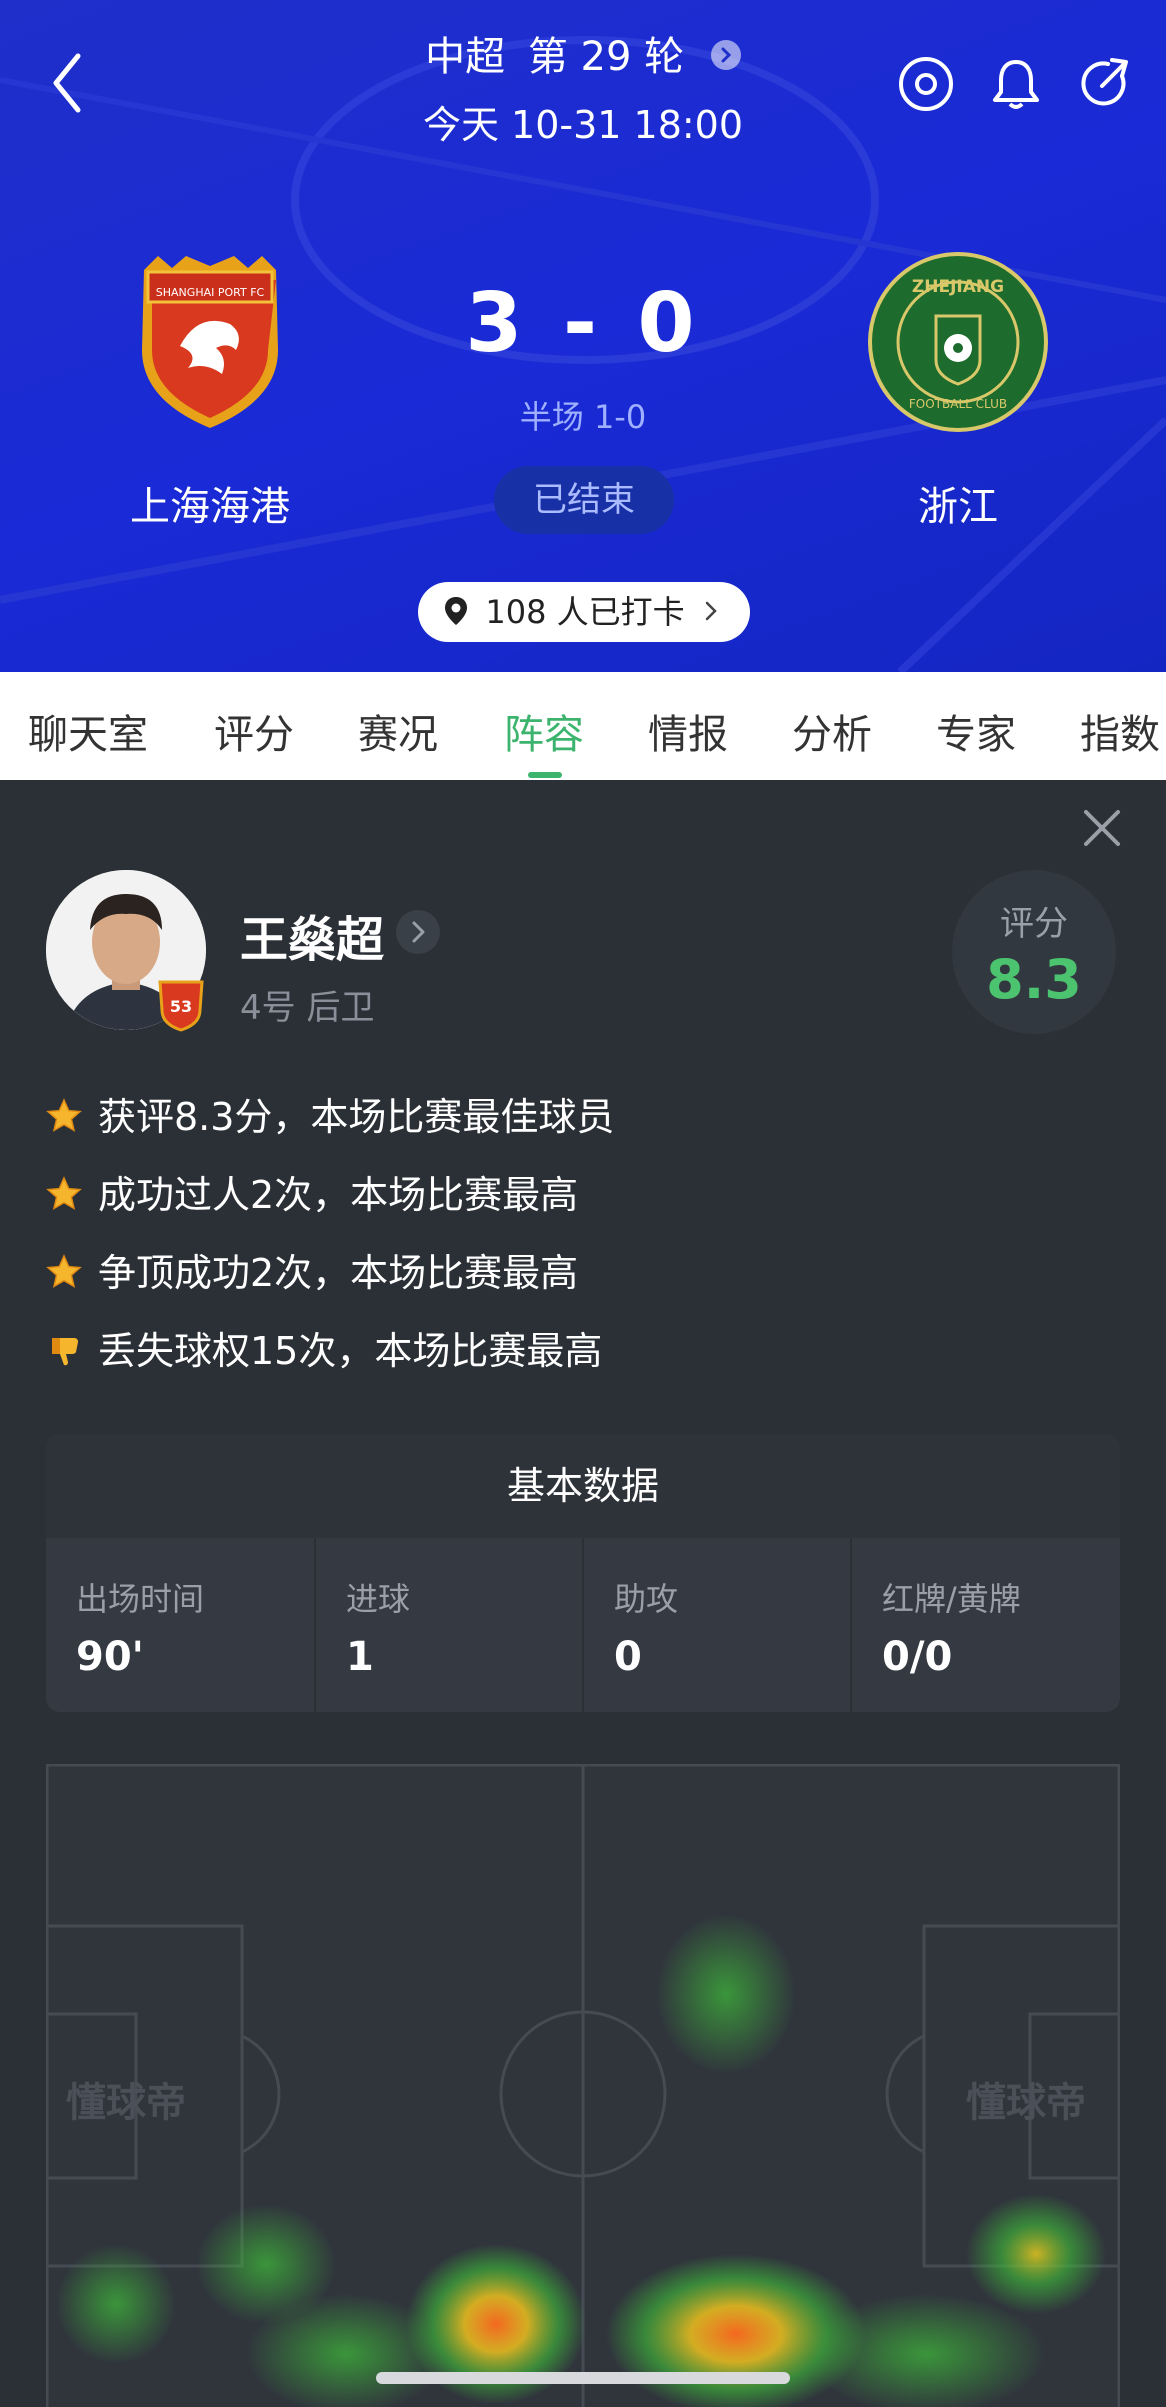  Describe the element at coordinates (465, 57) in the screenshot. I see `league-name: 中超` at that location.